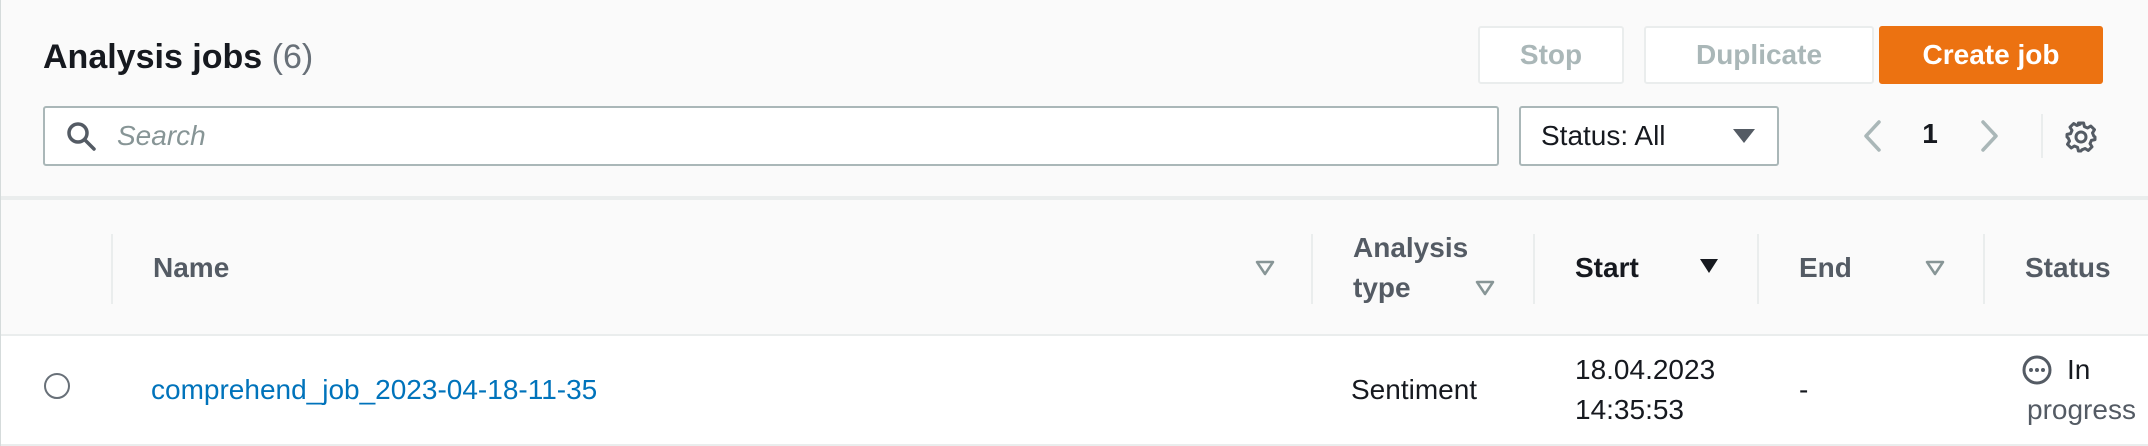  I want to click on cell-start-time: 14:35:53, so click(1629, 409).